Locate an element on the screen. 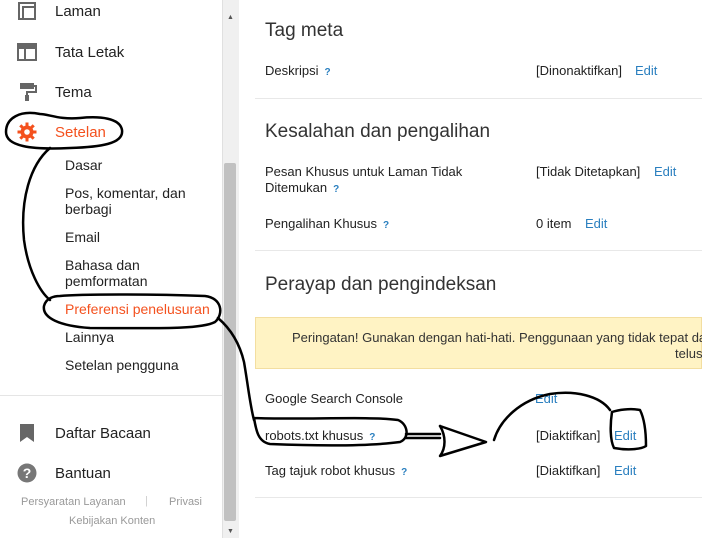  scroll-up-icon: ▲ is located at coordinates (230, 17).